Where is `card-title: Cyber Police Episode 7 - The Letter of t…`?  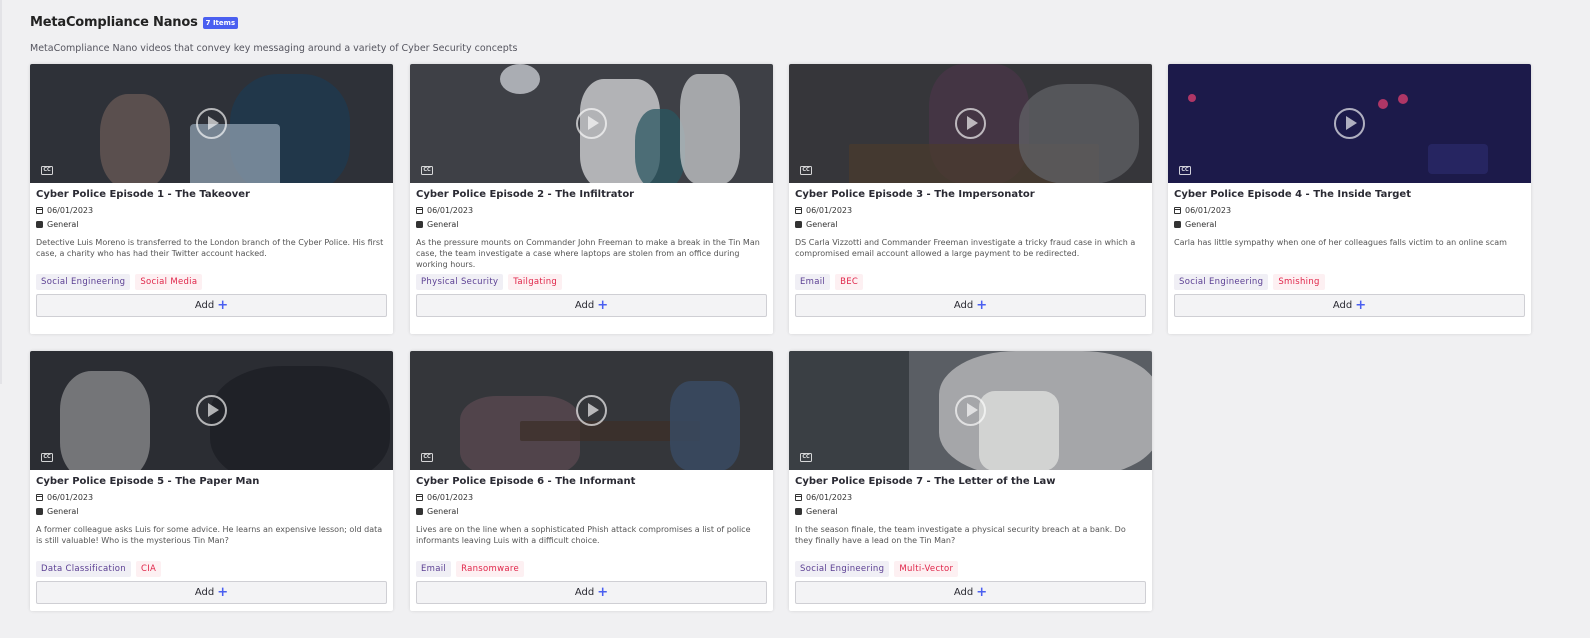 card-title: Cyber Police Episode 7 - The Letter of t… is located at coordinates (925, 481).